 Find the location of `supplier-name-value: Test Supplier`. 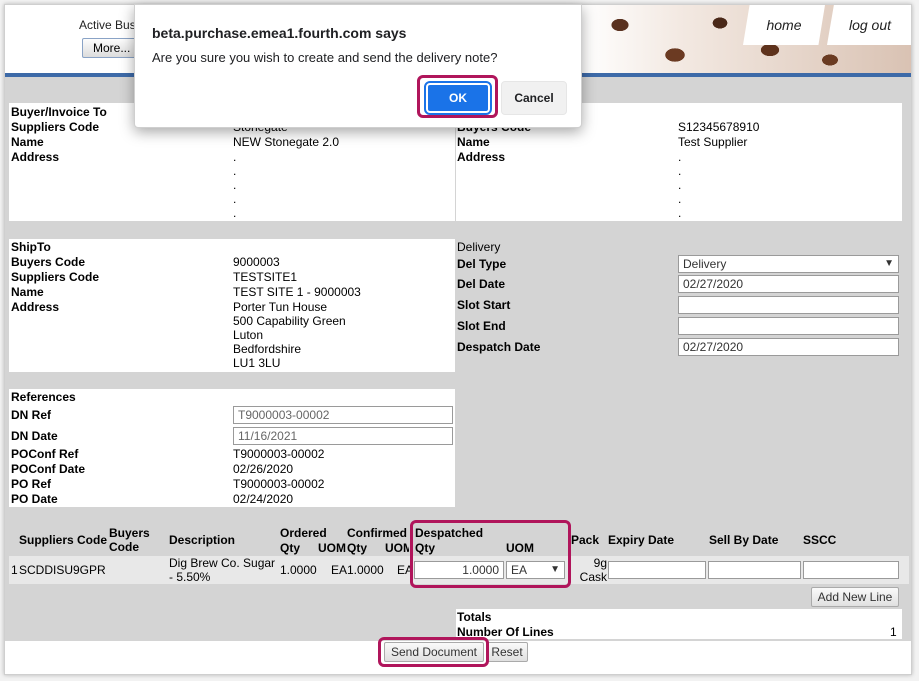

supplier-name-value: Test Supplier is located at coordinates (713, 142).